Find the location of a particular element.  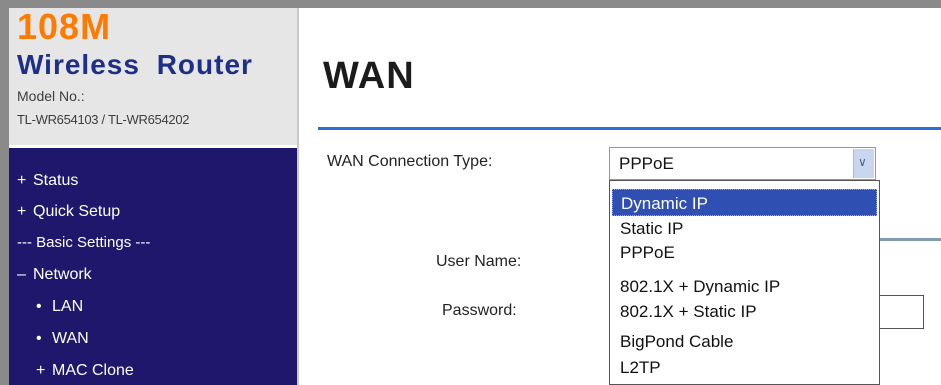

option-l2tp: L2TP is located at coordinates (744, 367).